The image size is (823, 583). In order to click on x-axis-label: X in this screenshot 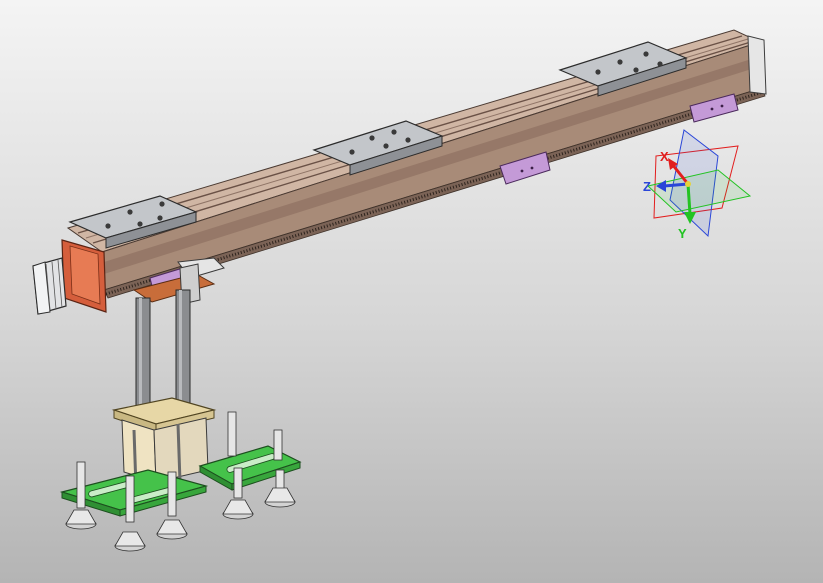, I will do `click(664, 156)`.